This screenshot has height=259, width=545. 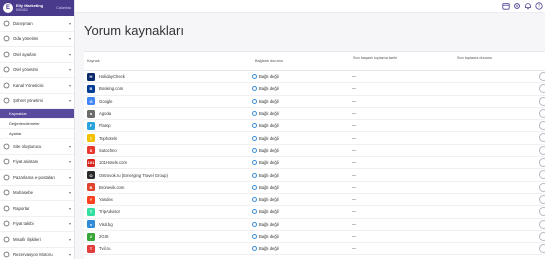 What do you see at coordinates (37, 86) in the screenshot?
I see `sidebar-item: Kanal Yöneticisi ▾` at bounding box center [37, 86].